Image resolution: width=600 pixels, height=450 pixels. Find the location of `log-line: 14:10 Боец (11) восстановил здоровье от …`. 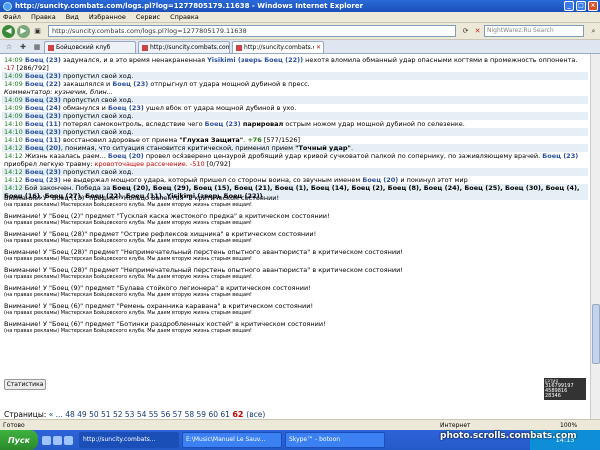

log-line: 14:10 Боец (11) восстановил здоровье от … is located at coordinates (295, 140).